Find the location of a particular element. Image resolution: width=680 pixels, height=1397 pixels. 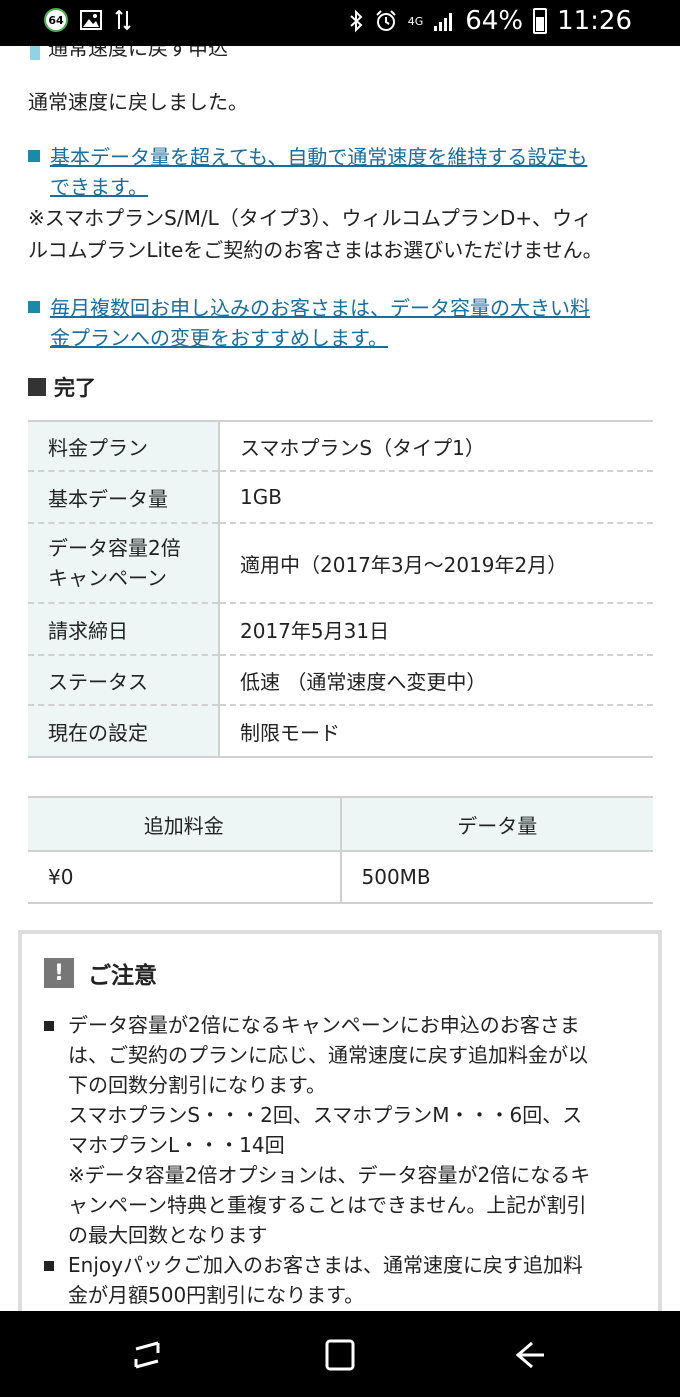

fee-header: 追加料金 is located at coordinates (184, 824).